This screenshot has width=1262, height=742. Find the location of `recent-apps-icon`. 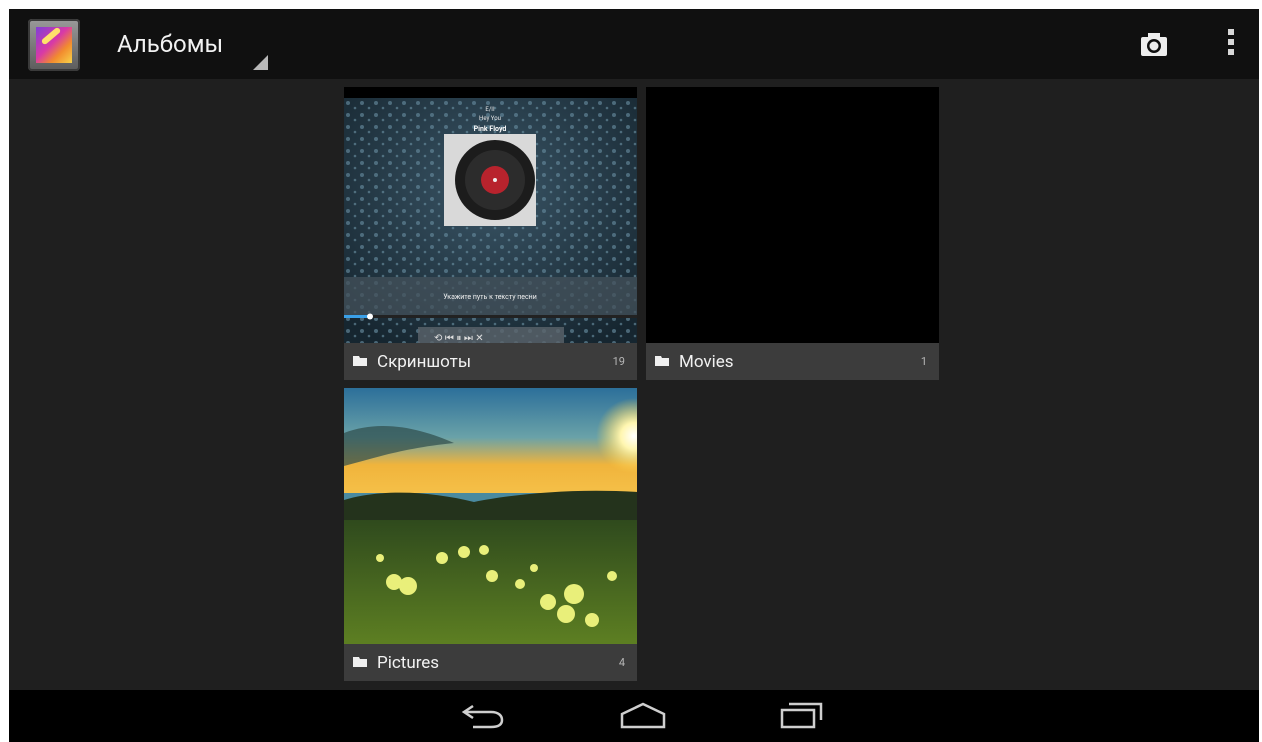

recent-apps-icon is located at coordinates (802, 715).